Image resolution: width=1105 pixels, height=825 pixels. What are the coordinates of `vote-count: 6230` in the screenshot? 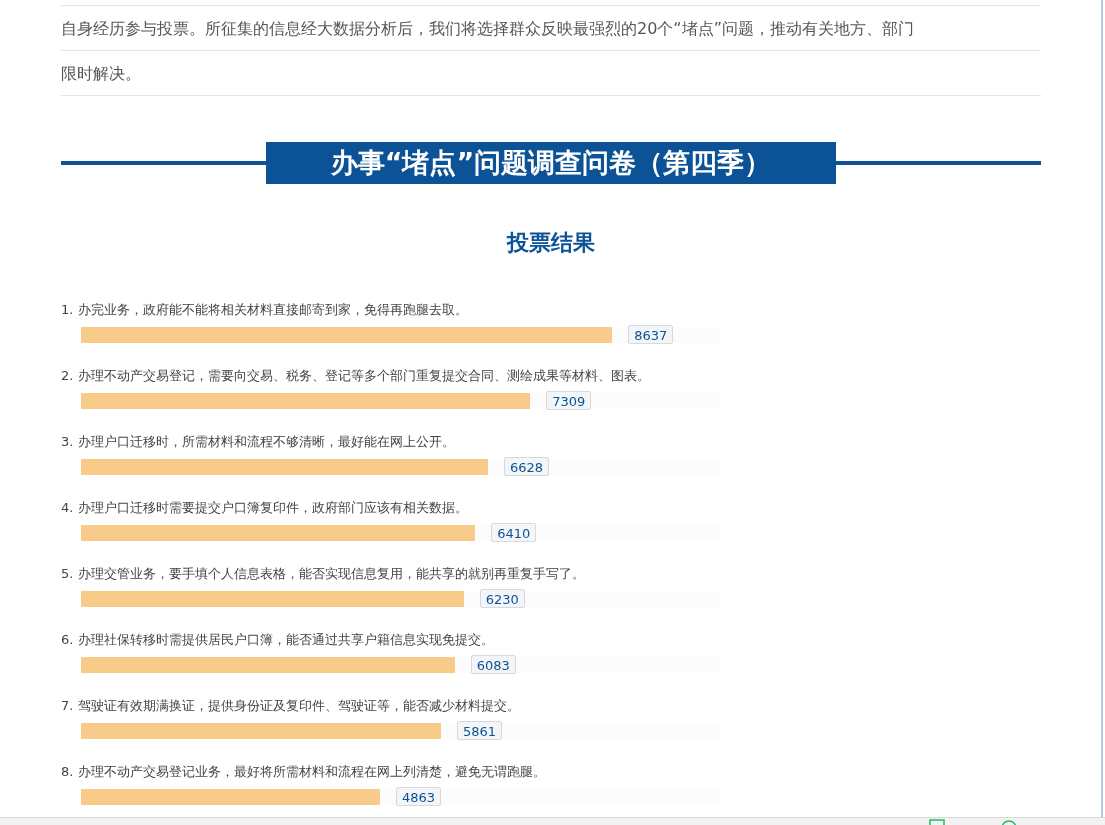 It's located at (502, 598).